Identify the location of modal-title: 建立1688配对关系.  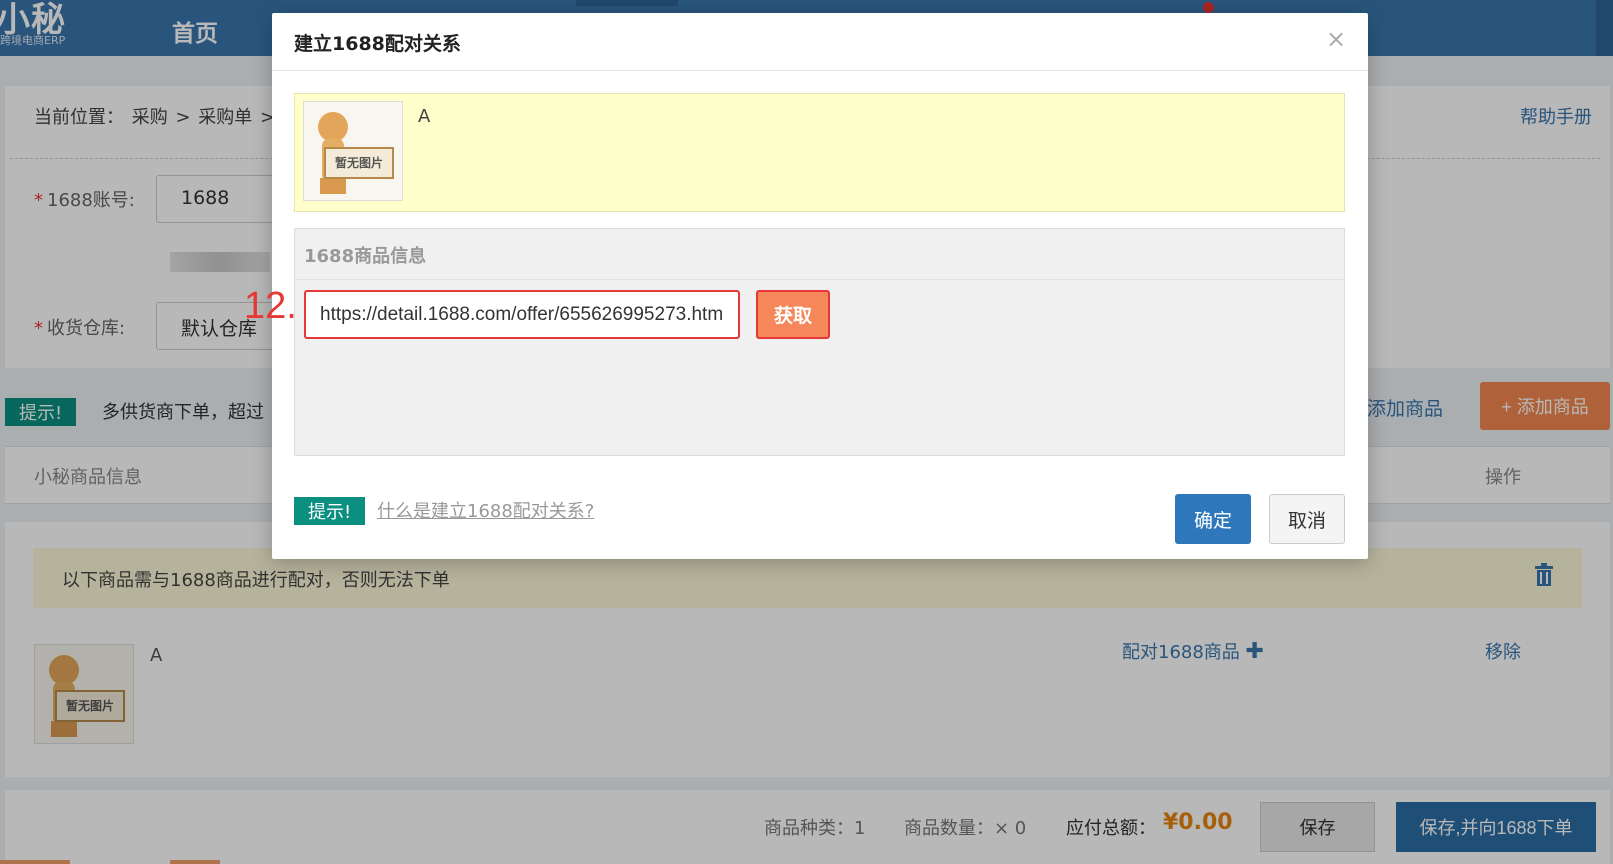
(377, 44).